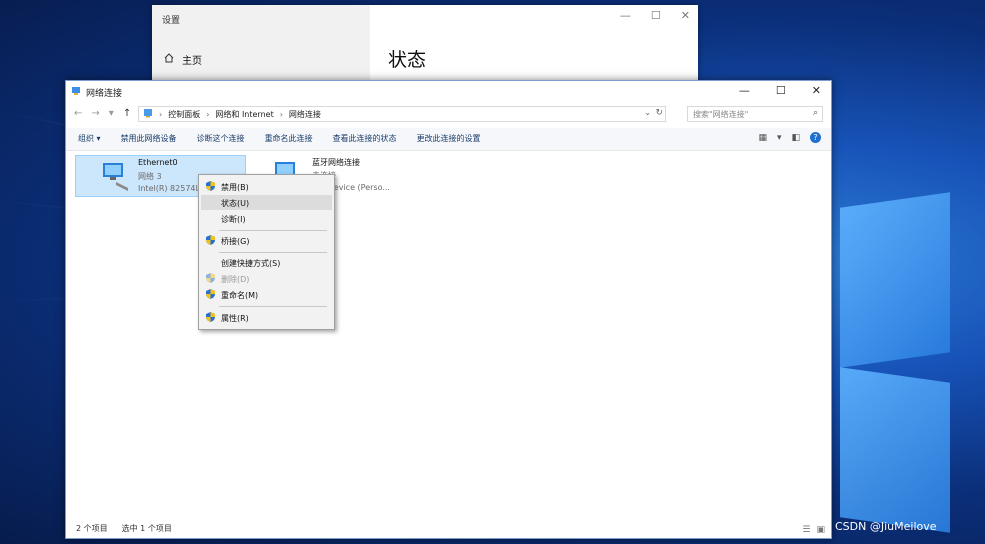 The image size is (985, 544). What do you see at coordinates (305, 114) in the screenshot?
I see `breadcrumb-network-connections: 网络连接` at bounding box center [305, 114].